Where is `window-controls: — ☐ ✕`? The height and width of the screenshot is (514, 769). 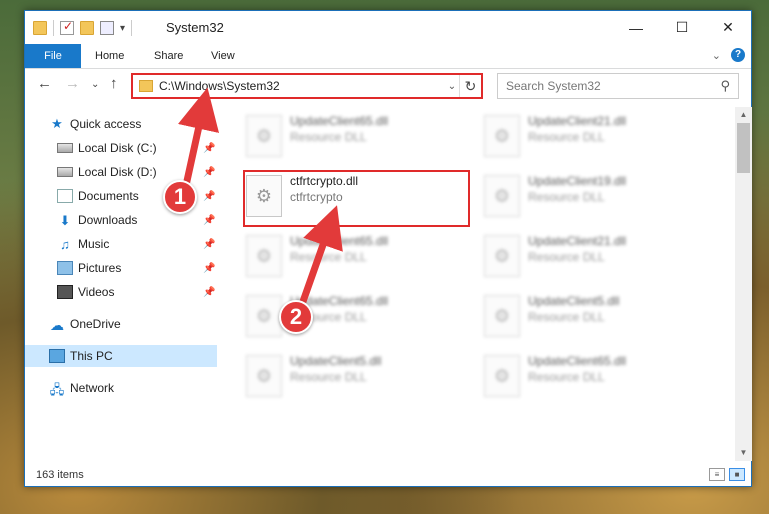
window-controls: — ☐ ✕ is located at coordinates (682, 27).